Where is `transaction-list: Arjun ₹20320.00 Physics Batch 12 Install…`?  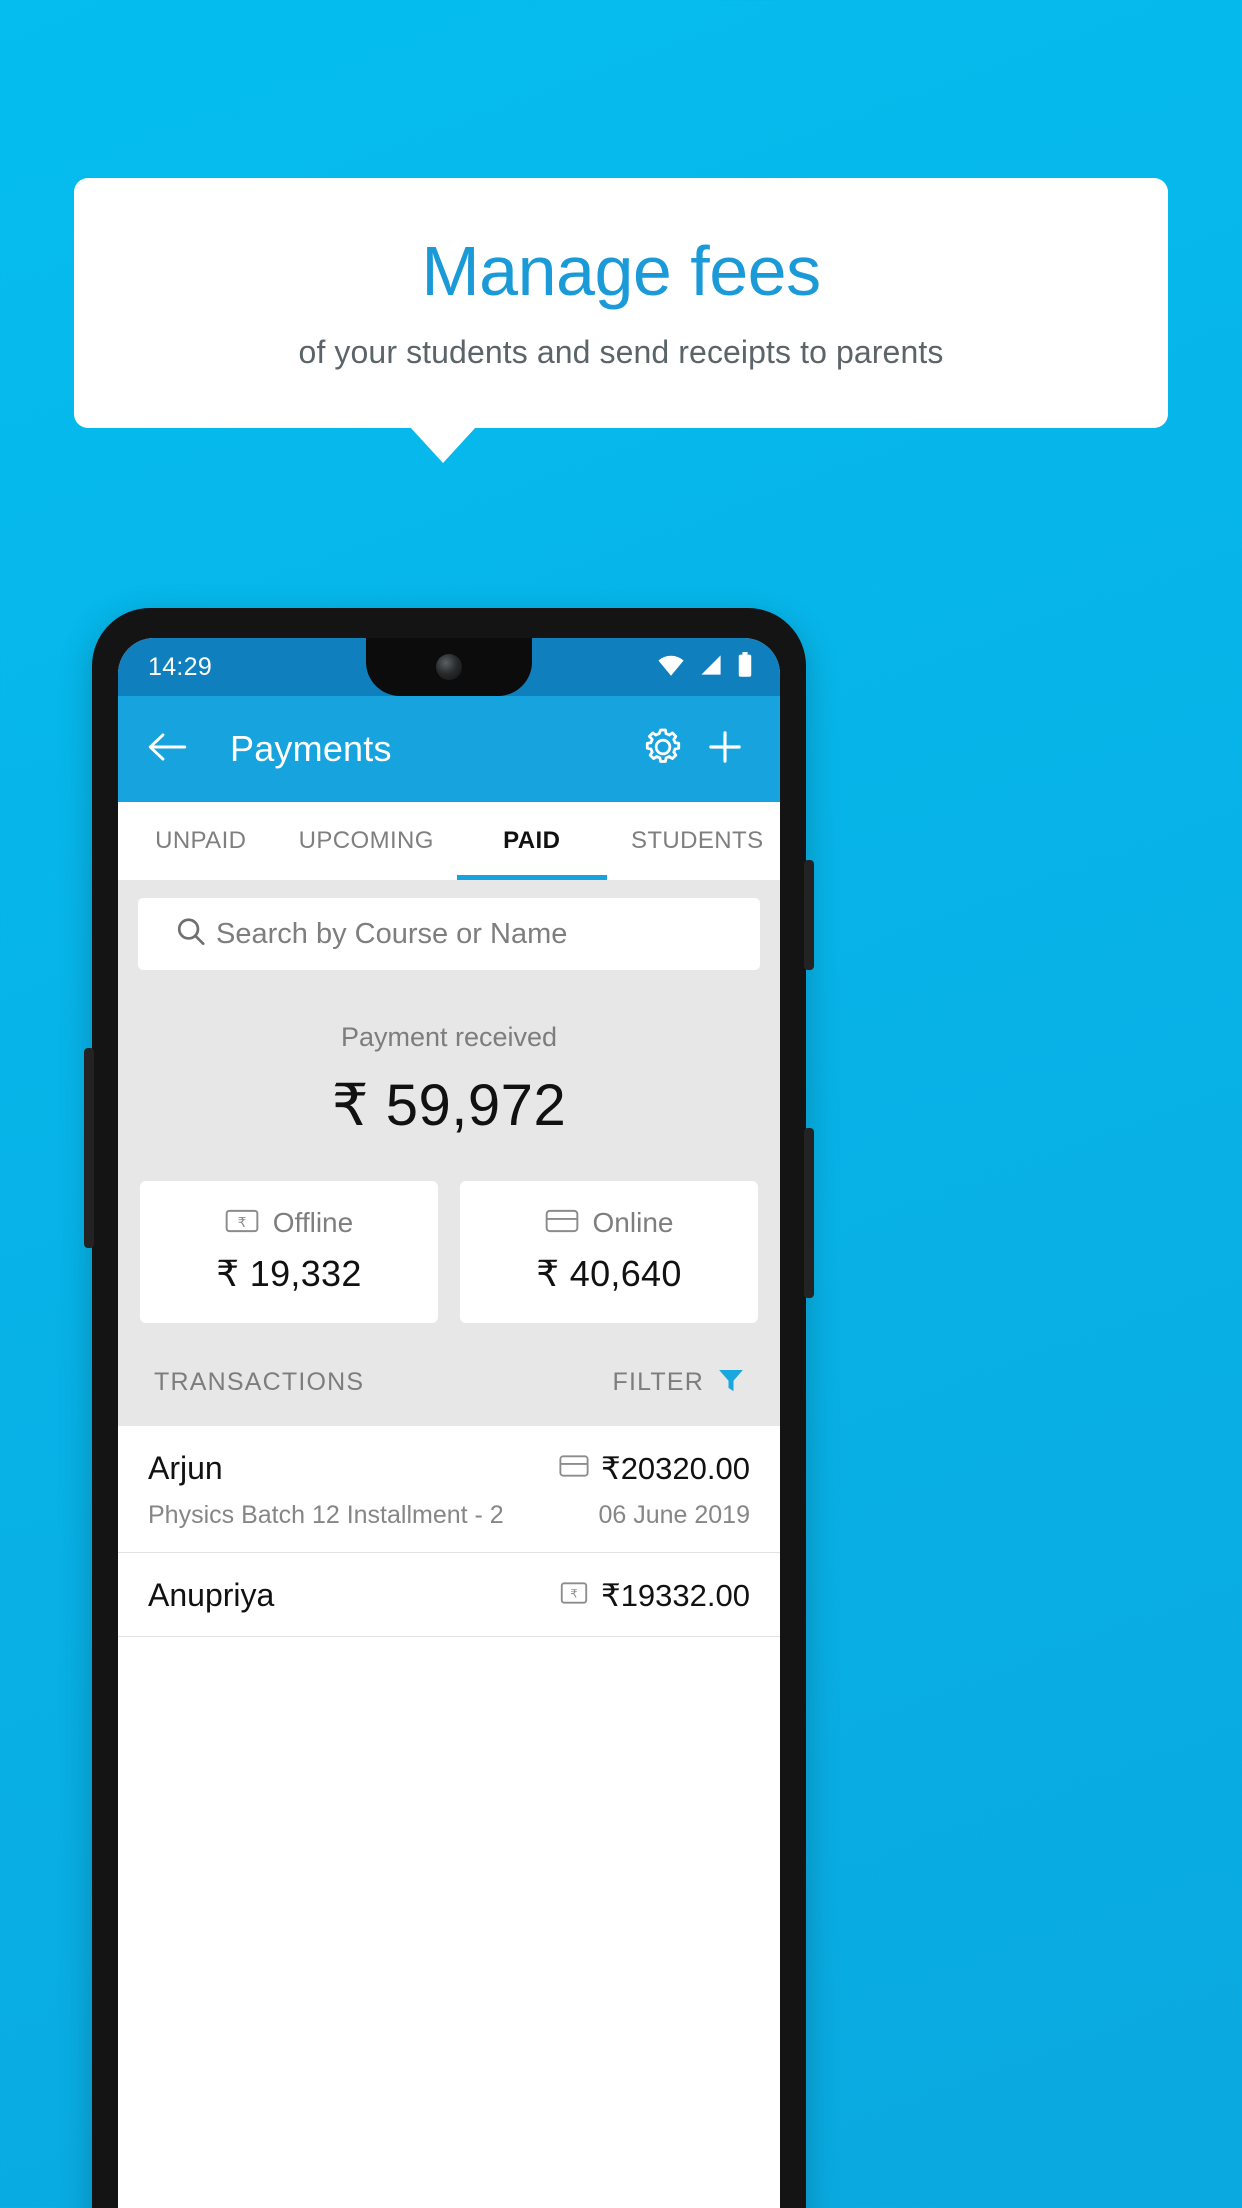 transaction-list: Arjun ₹20320.00 Physics Batch 12 Install… is located at coordinates (449, 1531).